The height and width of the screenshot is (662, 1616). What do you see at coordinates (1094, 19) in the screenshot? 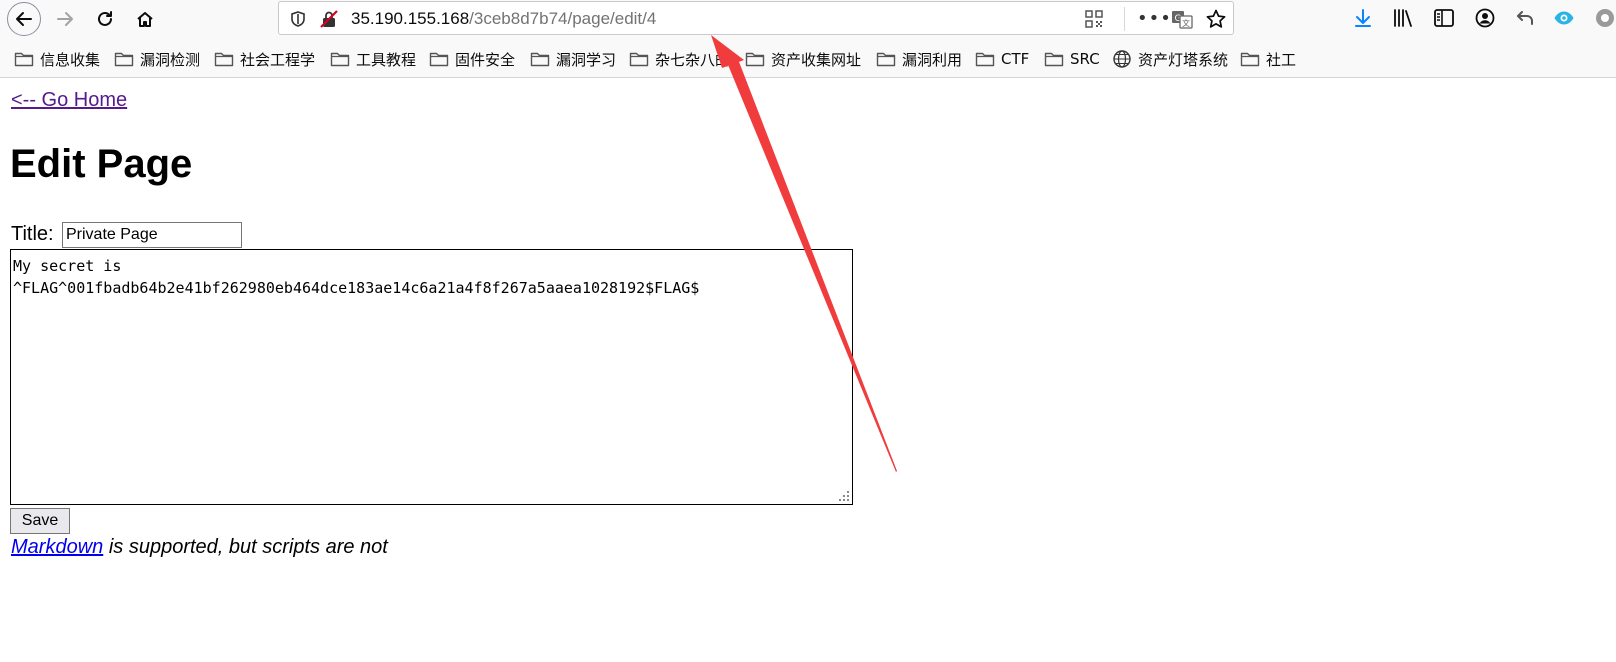
I see `qr-code-icon` at bounding box center [1094, 19].